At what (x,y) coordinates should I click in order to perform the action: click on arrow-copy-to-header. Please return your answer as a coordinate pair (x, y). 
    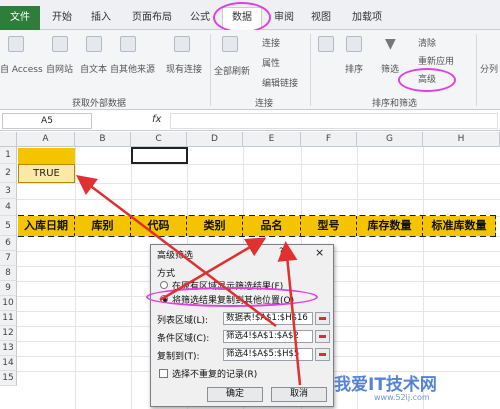
    Looking at the image, I should click on (289, 313).